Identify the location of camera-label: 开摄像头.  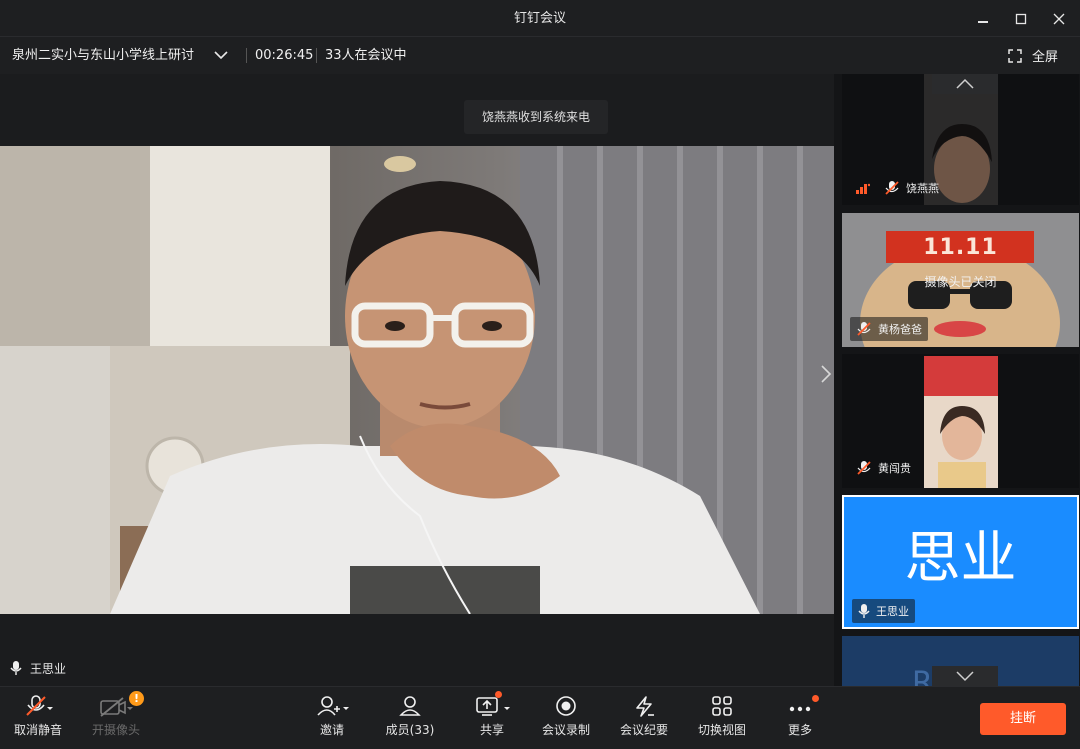
(115, 730).